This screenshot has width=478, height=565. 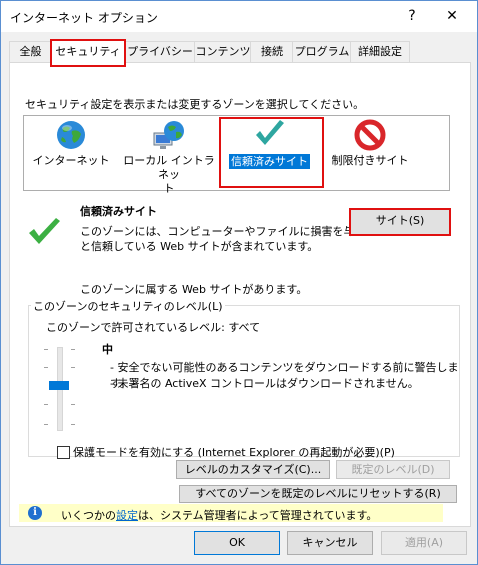 What do you see at coordinates (272, 51) in the screenshot?
I see `tab-connections: 接続` at bounding box center [272, 51].